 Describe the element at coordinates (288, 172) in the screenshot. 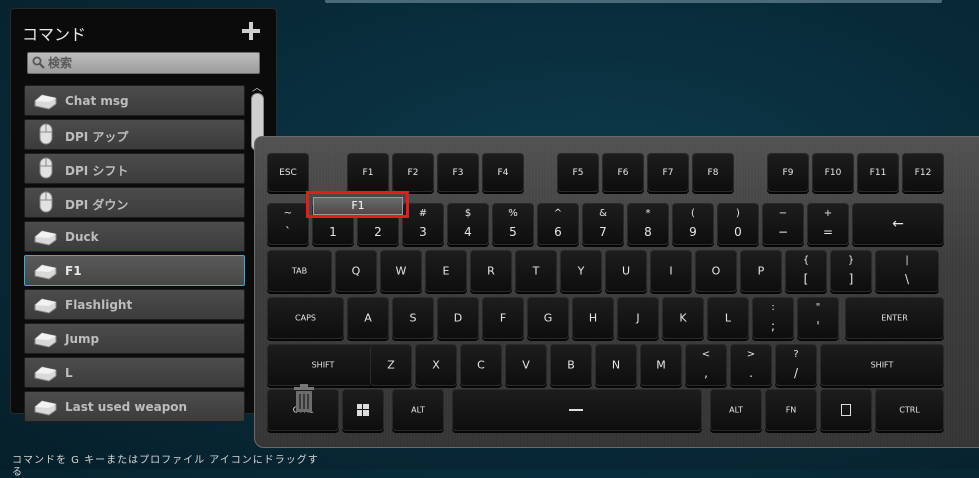

I see `key-esc: ESC` at that location.